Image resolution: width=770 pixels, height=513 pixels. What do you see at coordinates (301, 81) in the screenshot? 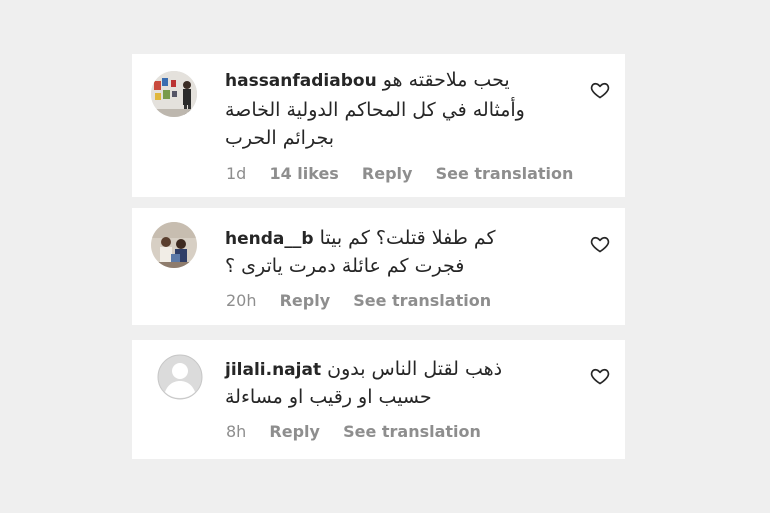
I see `username: hassanfadiabou` at bounding box center [301, 81].